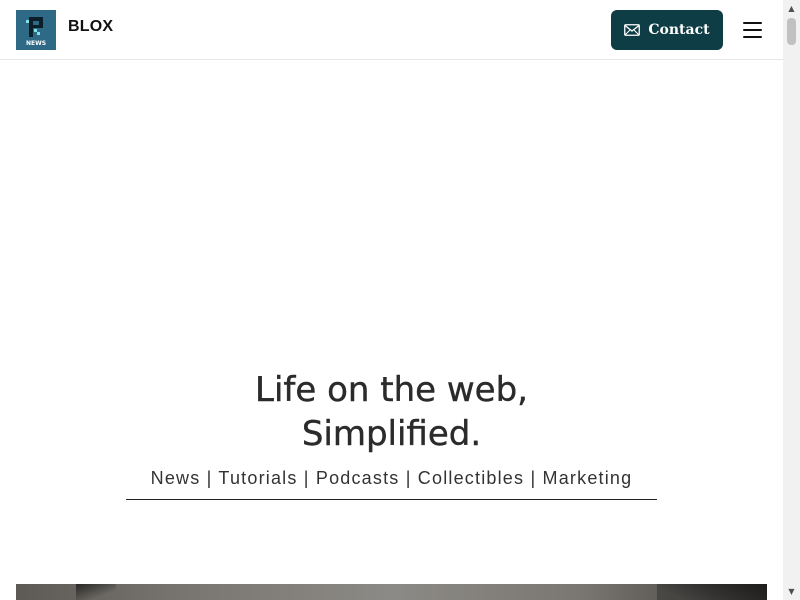 Image resolution: width=800 pixels, height=600 pixels. I want to click on hamburger-menu-icon, so click(753, 30).